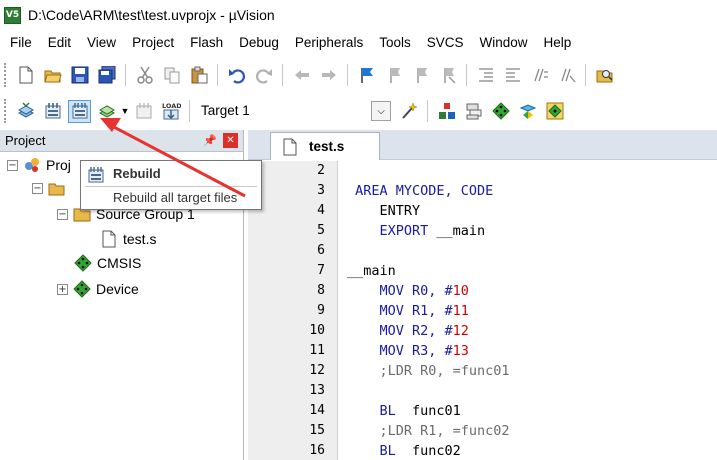 Image resolution: width=717 pixels, height=460 pixels. I want to click on indent-button, so click(485, 75).